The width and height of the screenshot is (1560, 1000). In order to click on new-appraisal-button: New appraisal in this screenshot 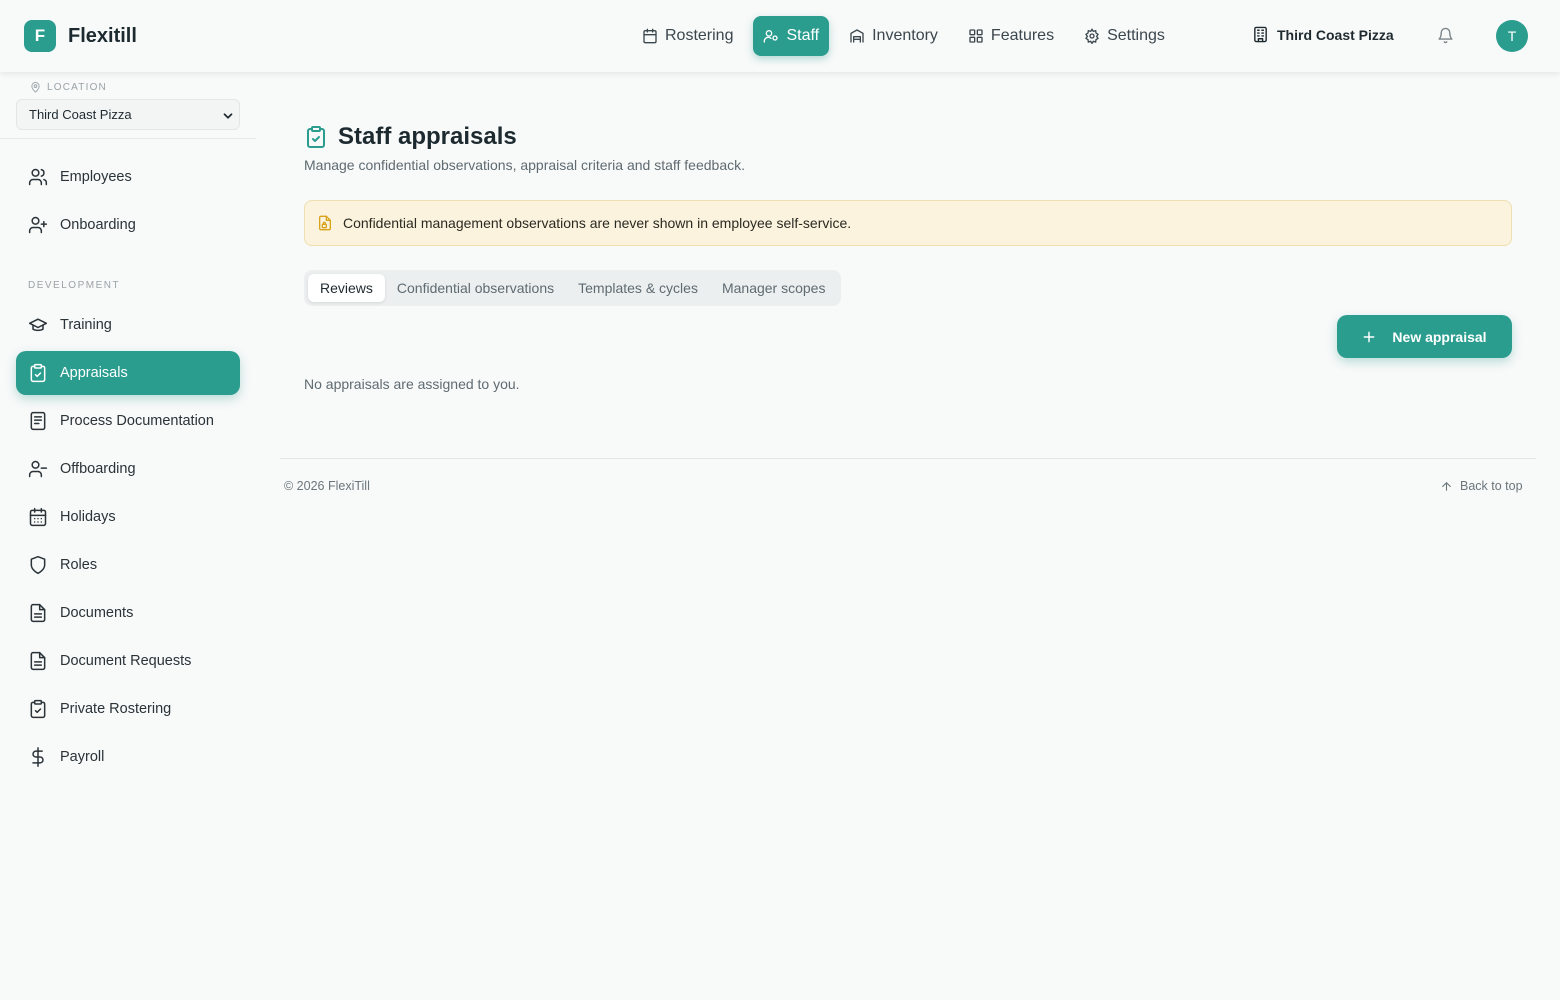, I will do `click(1424, 336)`.